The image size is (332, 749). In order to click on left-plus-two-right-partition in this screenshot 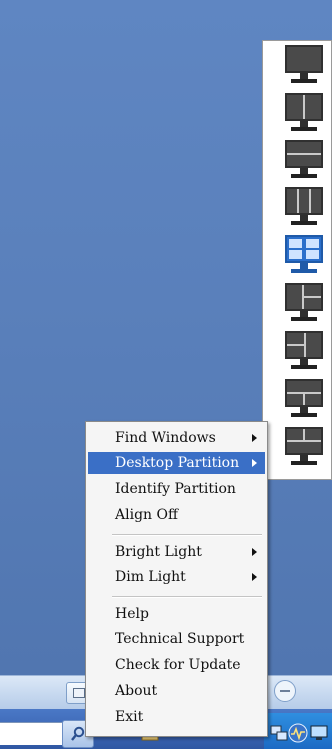, I will do `click(305, 303)`.